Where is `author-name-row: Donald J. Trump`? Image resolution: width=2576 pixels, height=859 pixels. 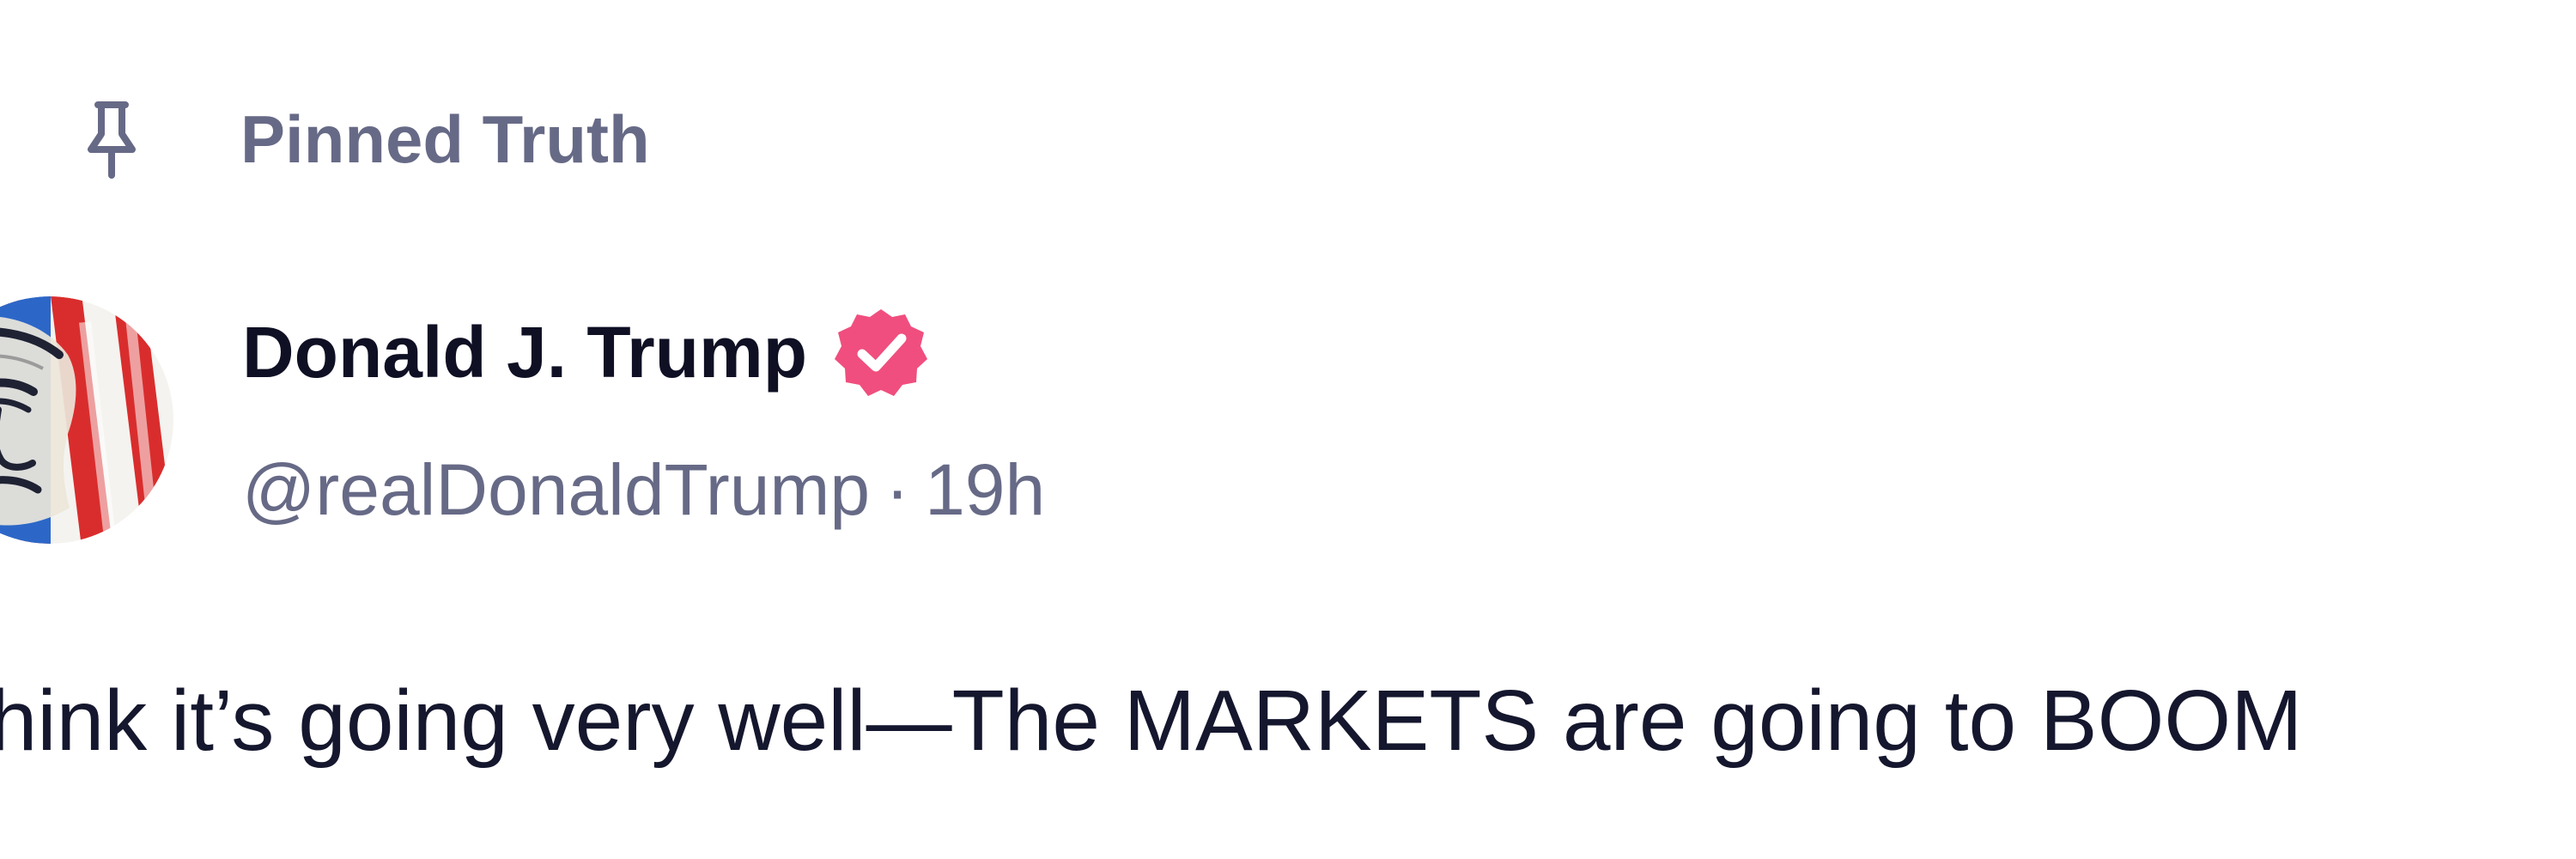 author-name-row: Donald J. Trump is located at coordinates (585, 352).